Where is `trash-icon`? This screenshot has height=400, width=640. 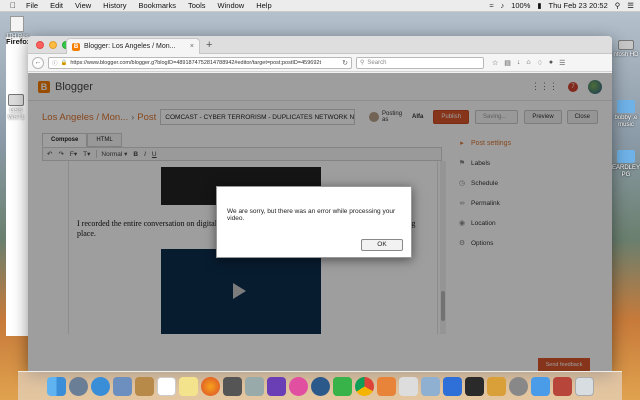 trash-icon is located at coordinates (584, 386).